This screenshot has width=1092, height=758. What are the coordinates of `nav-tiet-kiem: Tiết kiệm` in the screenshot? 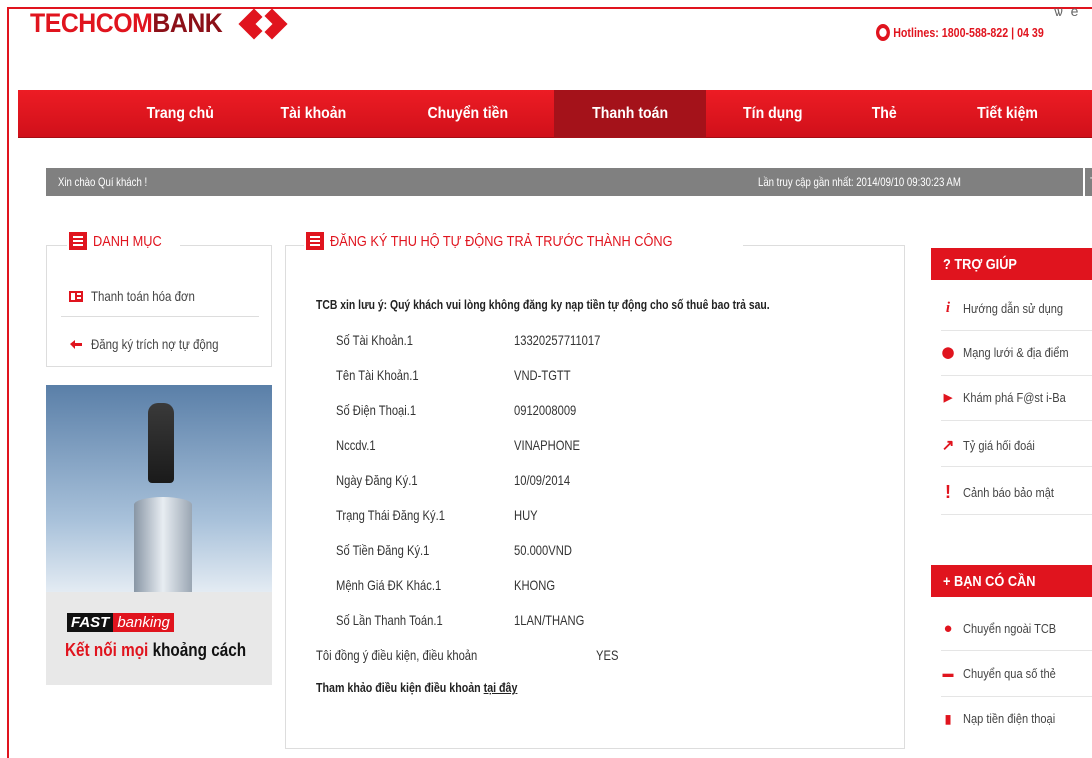 It's located at (1008, 114).